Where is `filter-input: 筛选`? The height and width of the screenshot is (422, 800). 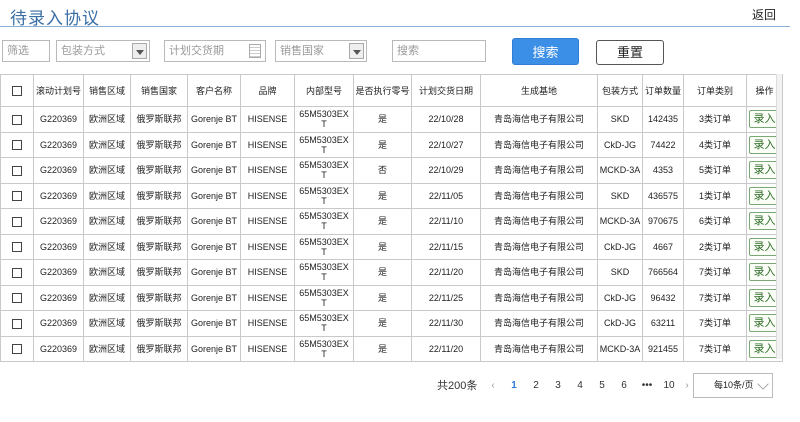 filter-input: 筛选 is located at coordinates (26, 51).